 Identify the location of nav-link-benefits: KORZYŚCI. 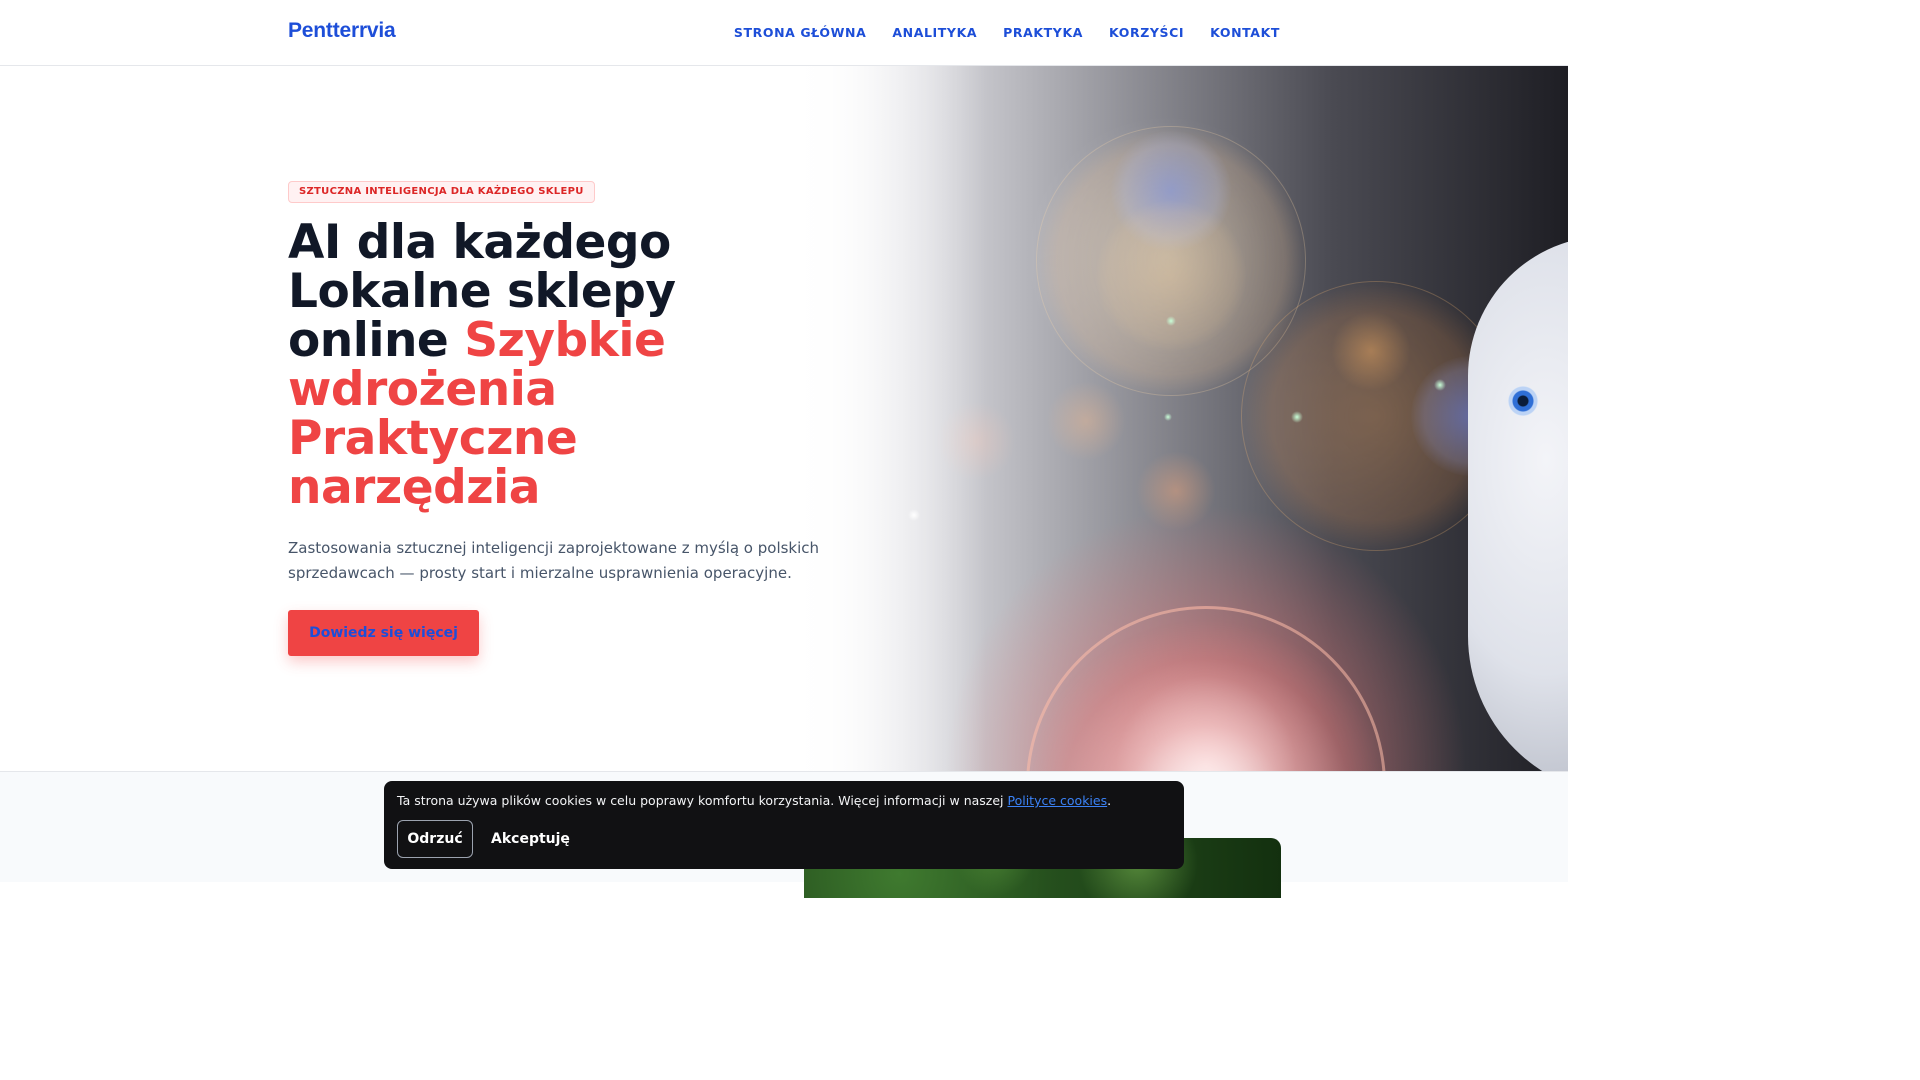
(1146, 32).